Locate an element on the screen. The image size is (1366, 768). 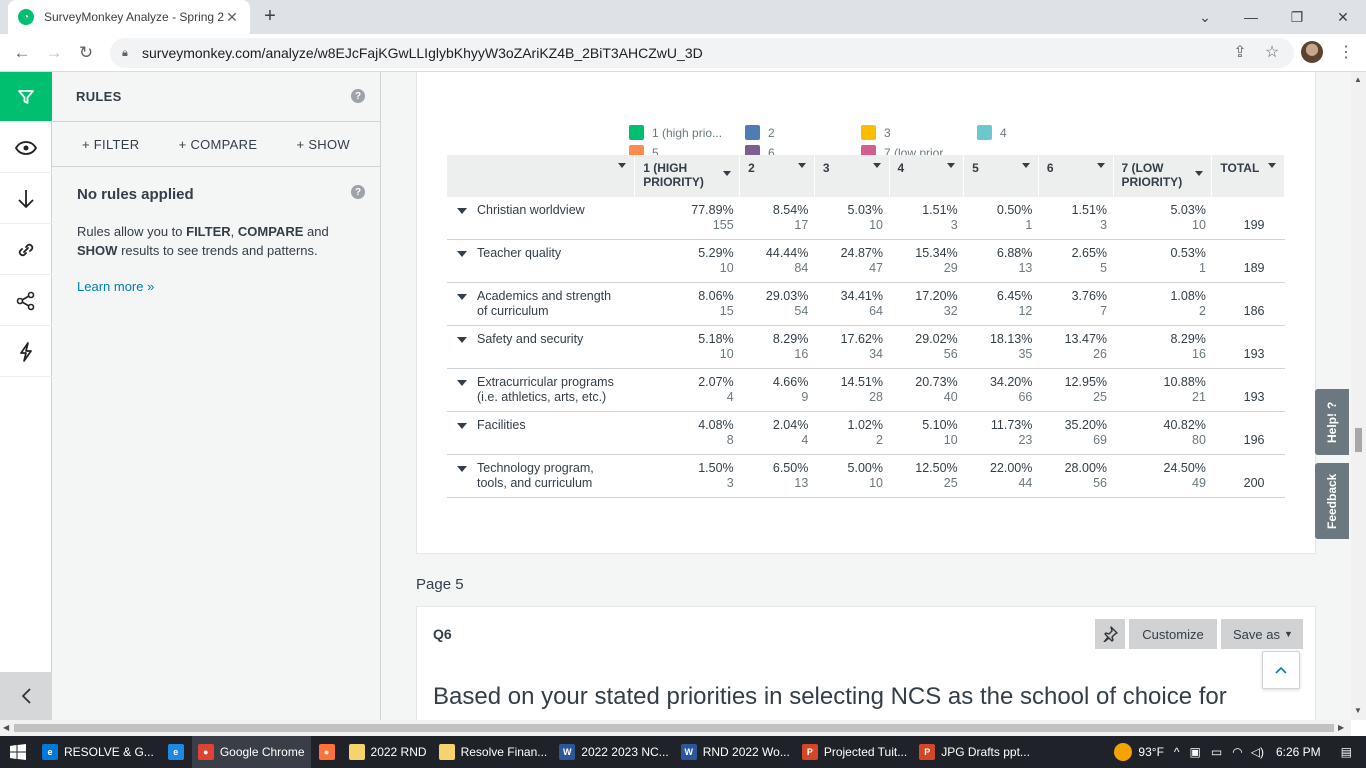
taskbar-app: ● Google Chrome is located at coordinates (251, 752).